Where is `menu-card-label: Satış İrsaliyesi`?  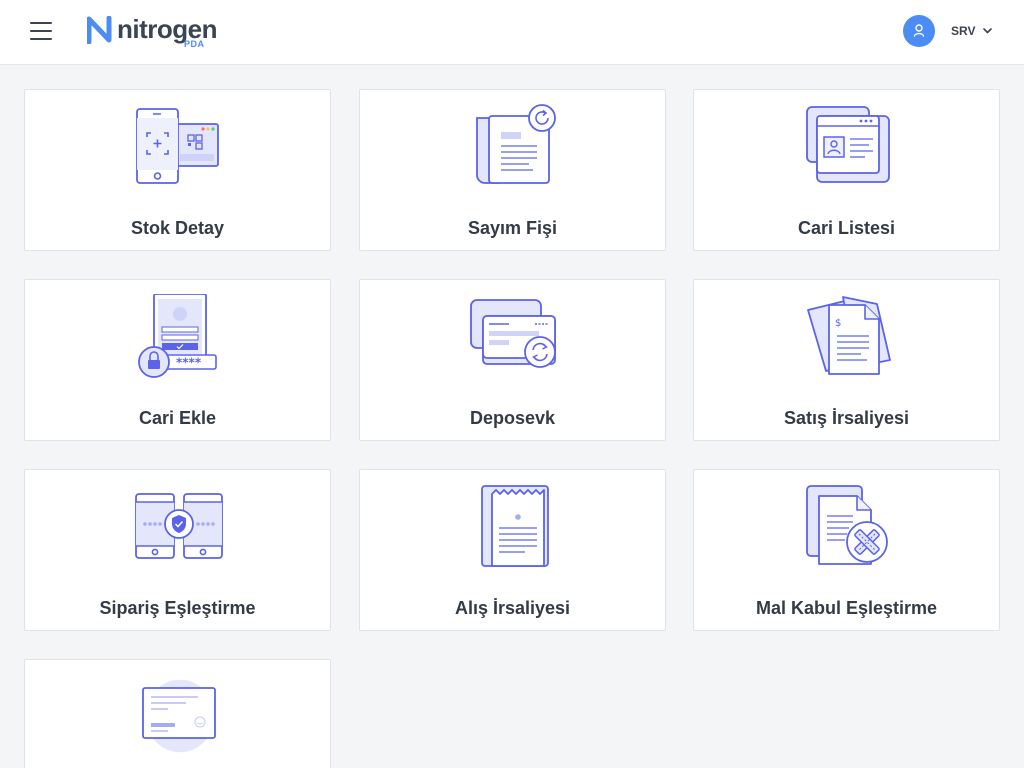 menu-card-label: Satış İrsaliyesi is located at coordinates (846, 418).